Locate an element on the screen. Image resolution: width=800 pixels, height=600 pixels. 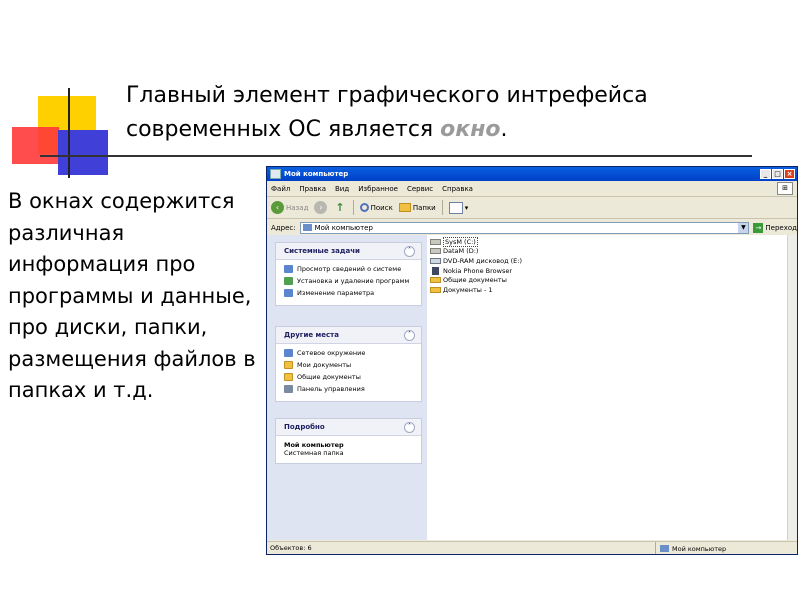
back-label: Назад is located at coordinates (297, 207).